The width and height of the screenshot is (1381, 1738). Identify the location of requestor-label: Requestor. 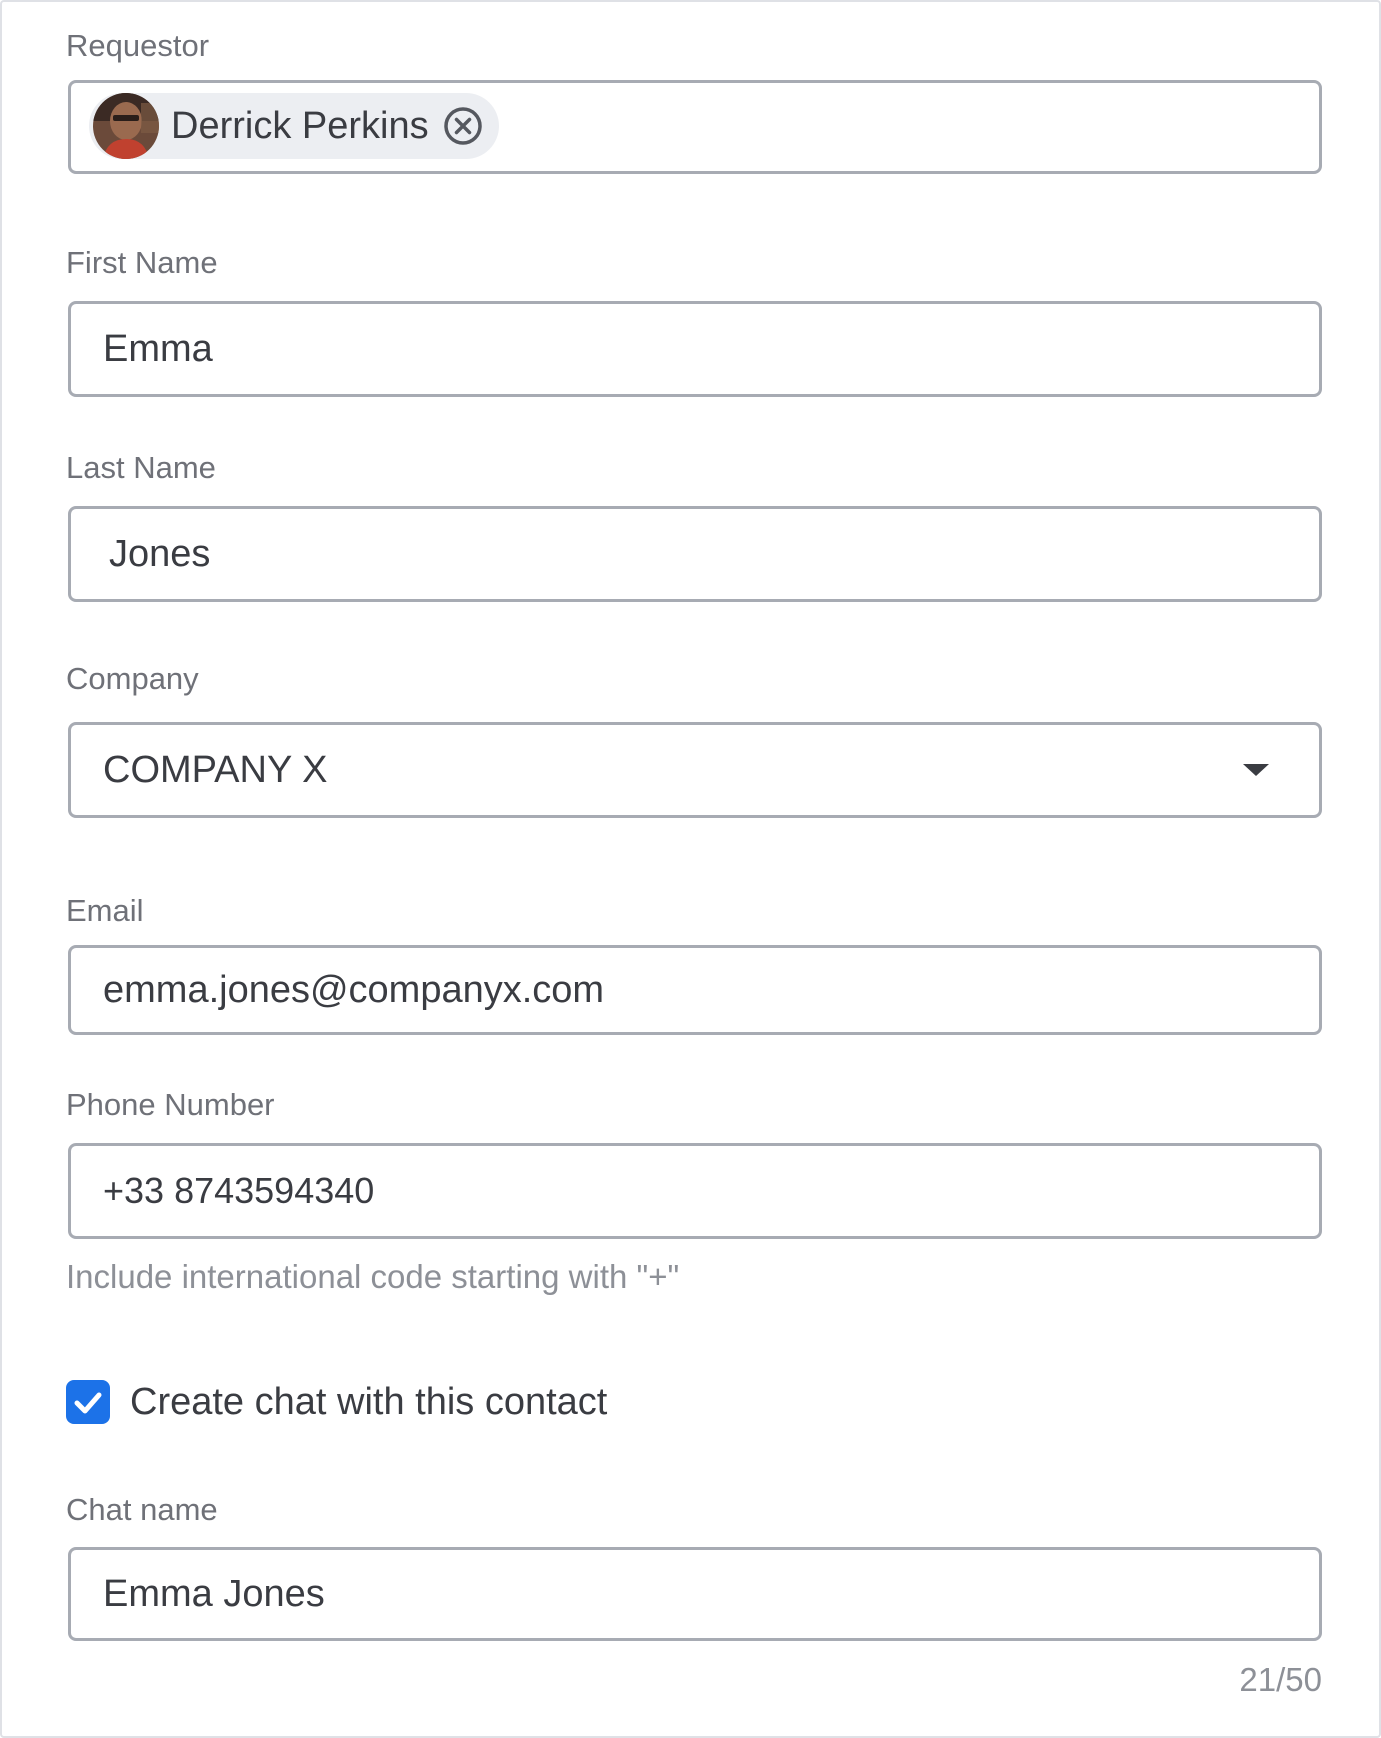
(138, 45).